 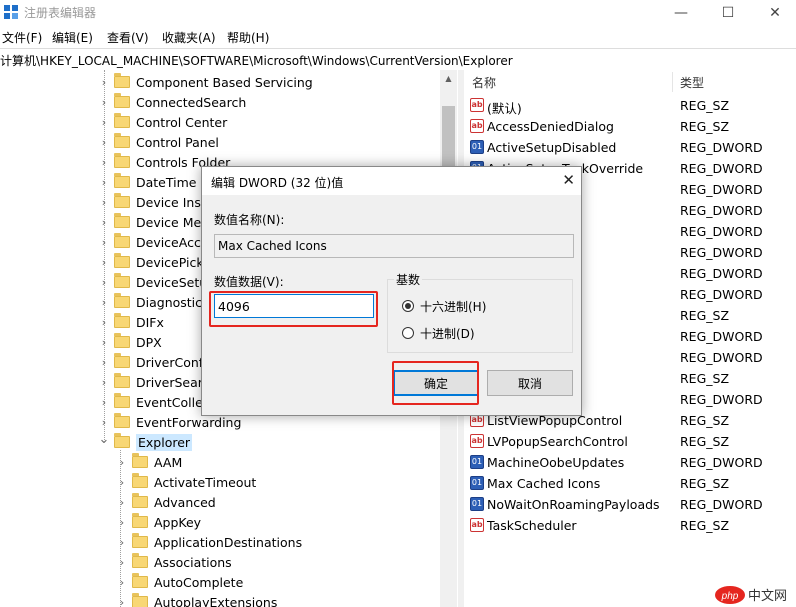 What do you see at coordinates (552, 147) in the screenshot?
I see `value-name: ActiveSetupDisabled` at bounding box center [552, 147].